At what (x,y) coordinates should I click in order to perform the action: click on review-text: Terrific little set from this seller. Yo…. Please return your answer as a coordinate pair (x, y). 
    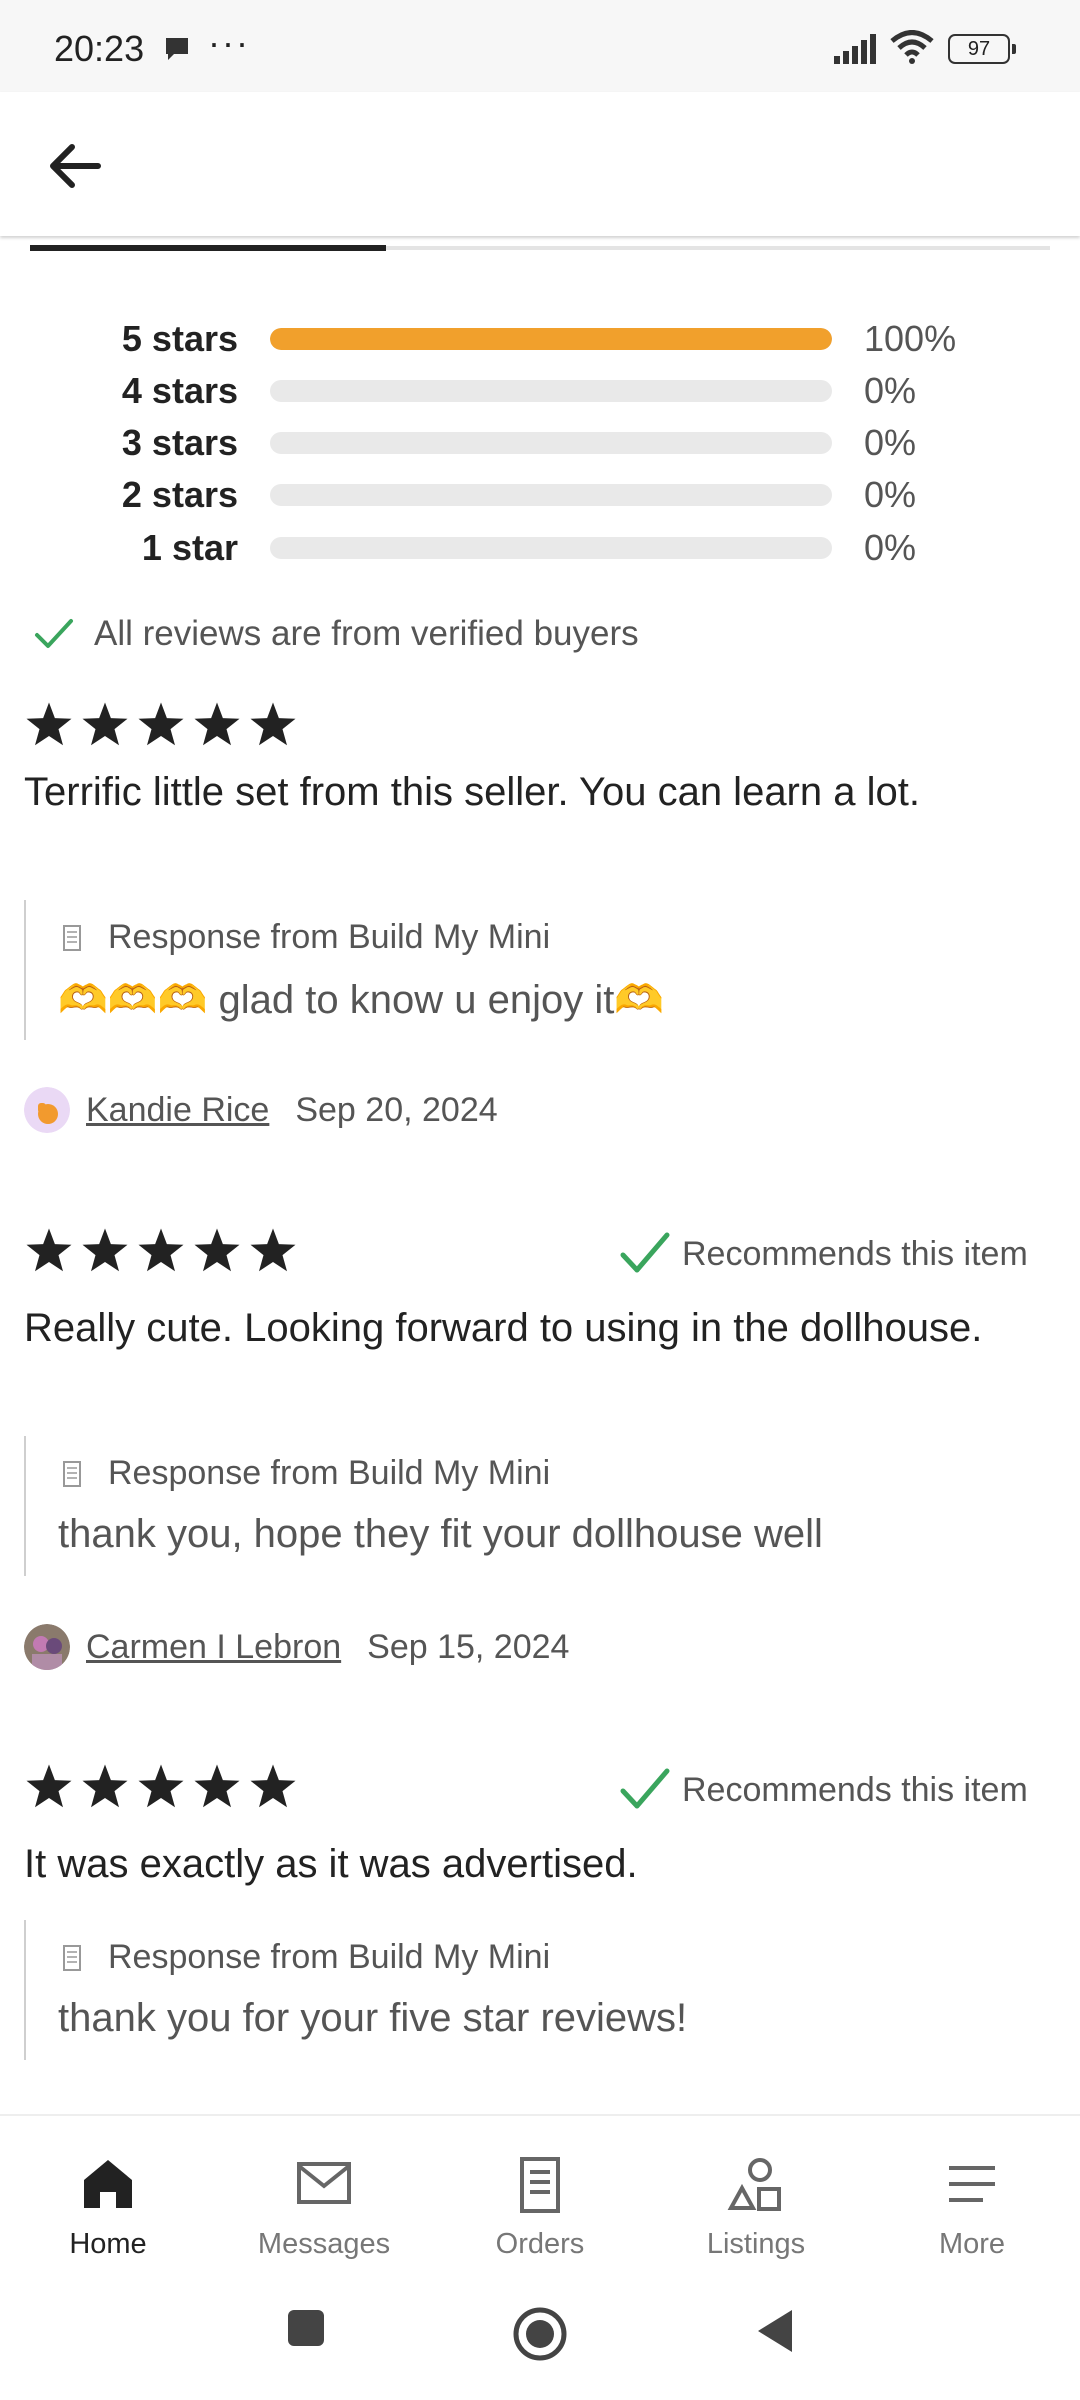
    Looking at the image, I should click on (472, 792).